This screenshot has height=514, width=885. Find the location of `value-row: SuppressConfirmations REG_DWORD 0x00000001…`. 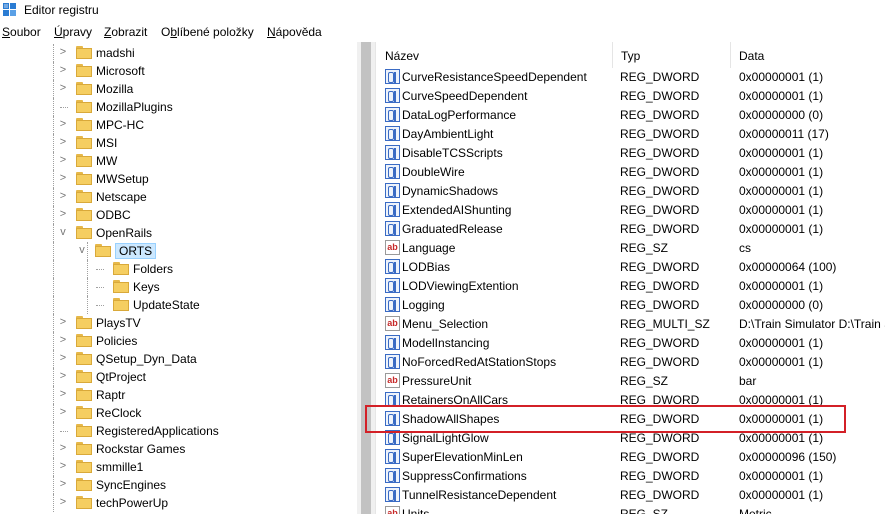

value-row: SuppressConfirmations REG_DWORD 0x00000001… is located at coordinates (631, 476).